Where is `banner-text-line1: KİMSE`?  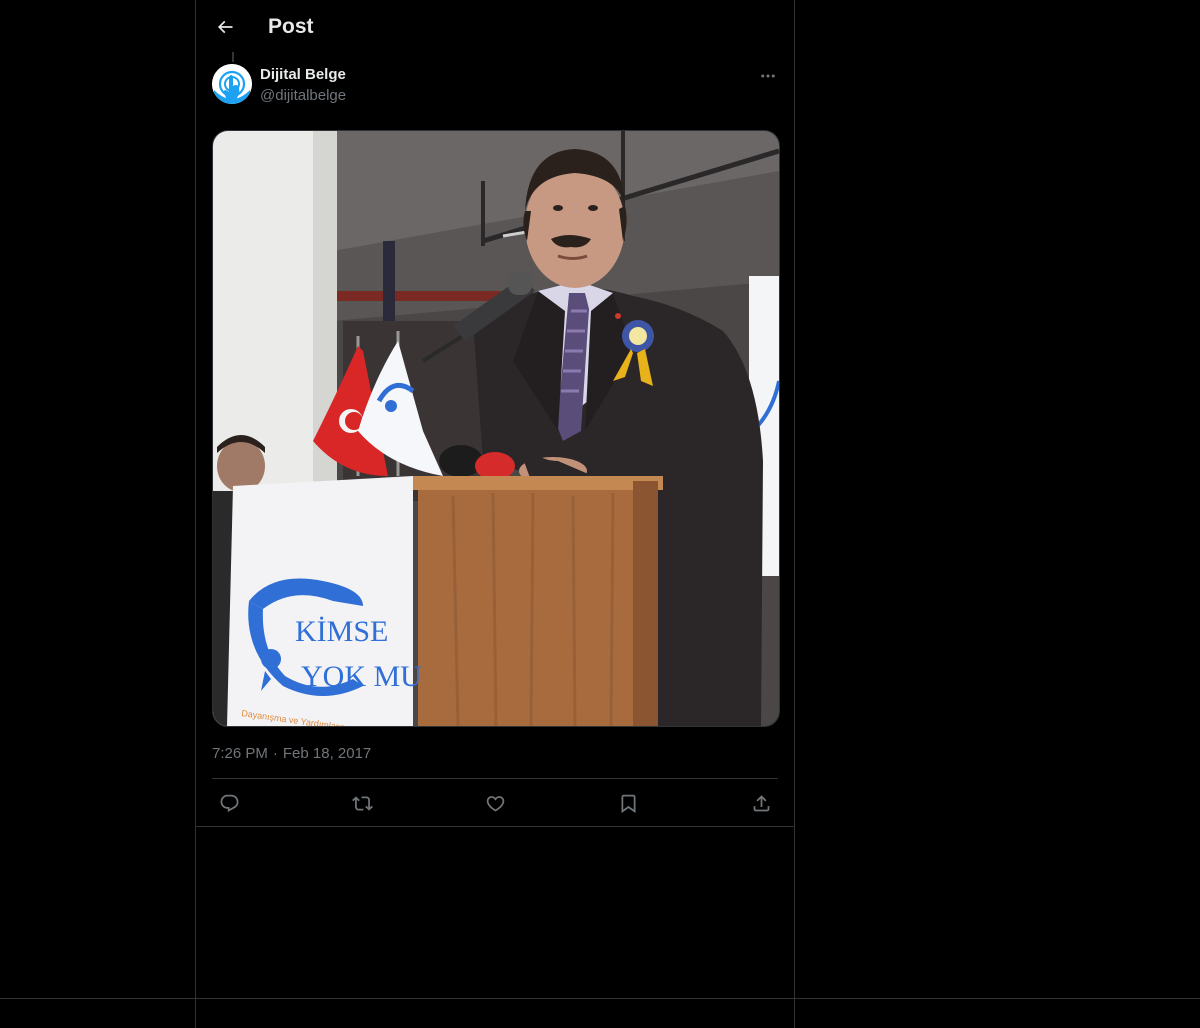
banner-text-line1: KİMSE is located at coordinates (341, 631).